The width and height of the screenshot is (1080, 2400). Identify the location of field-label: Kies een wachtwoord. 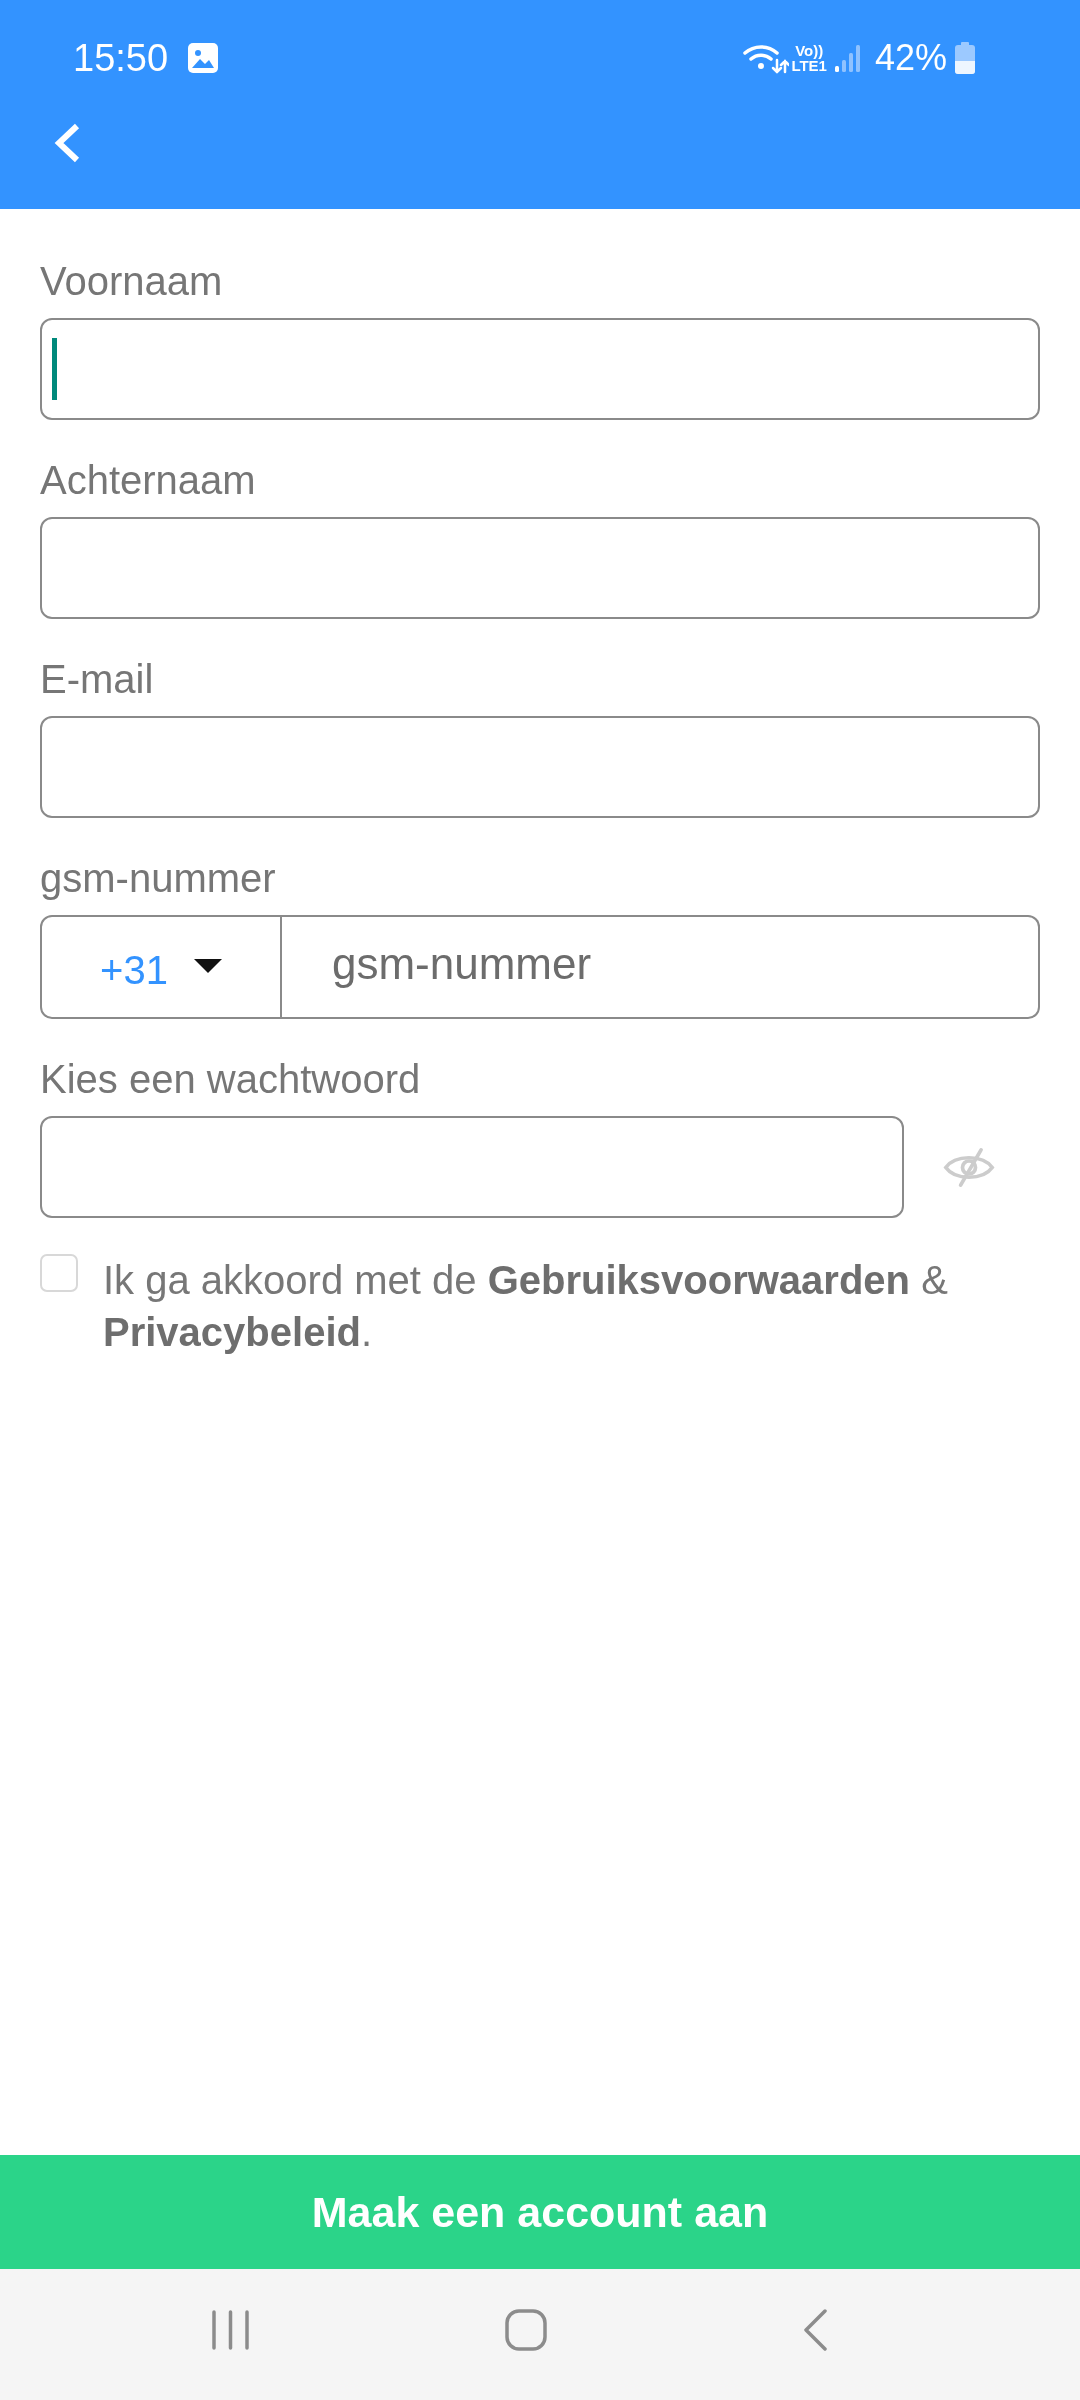
(231, 1079).